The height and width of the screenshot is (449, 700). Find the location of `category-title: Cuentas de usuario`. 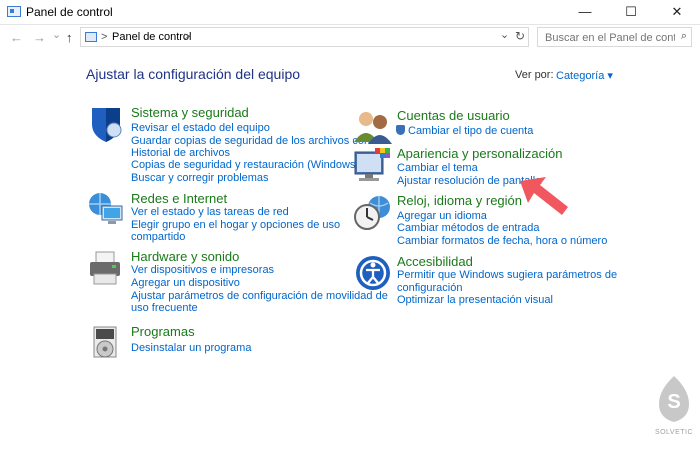

category-title: Cuentas de usuario is located at coordinates (453, 115).